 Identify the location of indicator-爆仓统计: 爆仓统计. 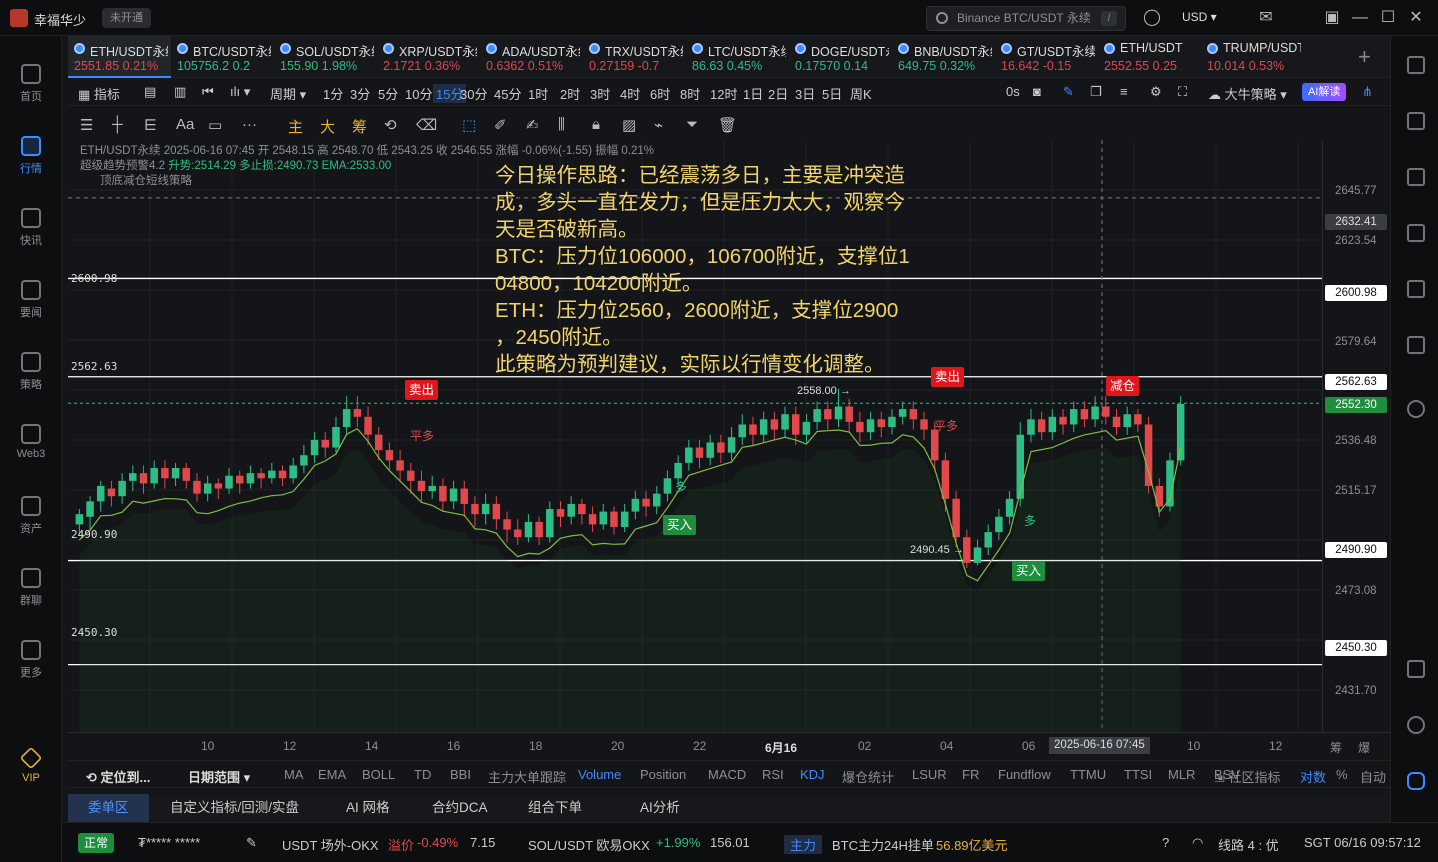
(868, 776).